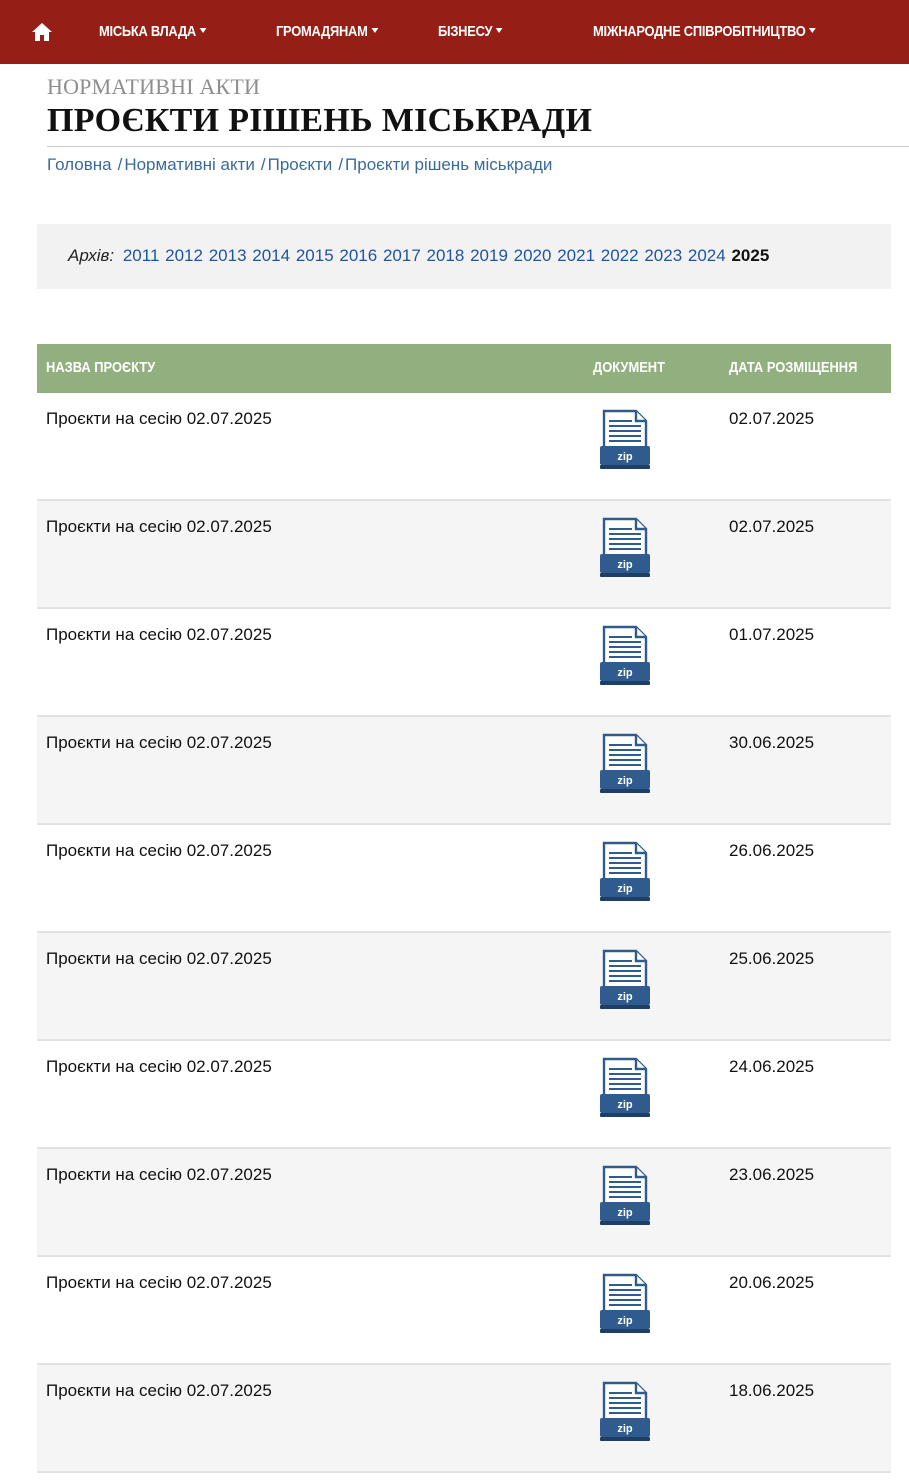 The image size is (909, 1481). What do you see at coordinates (271, 255) in the screenshot?
I see `archive-year-link: 2014` at bounding box center [271, 255].